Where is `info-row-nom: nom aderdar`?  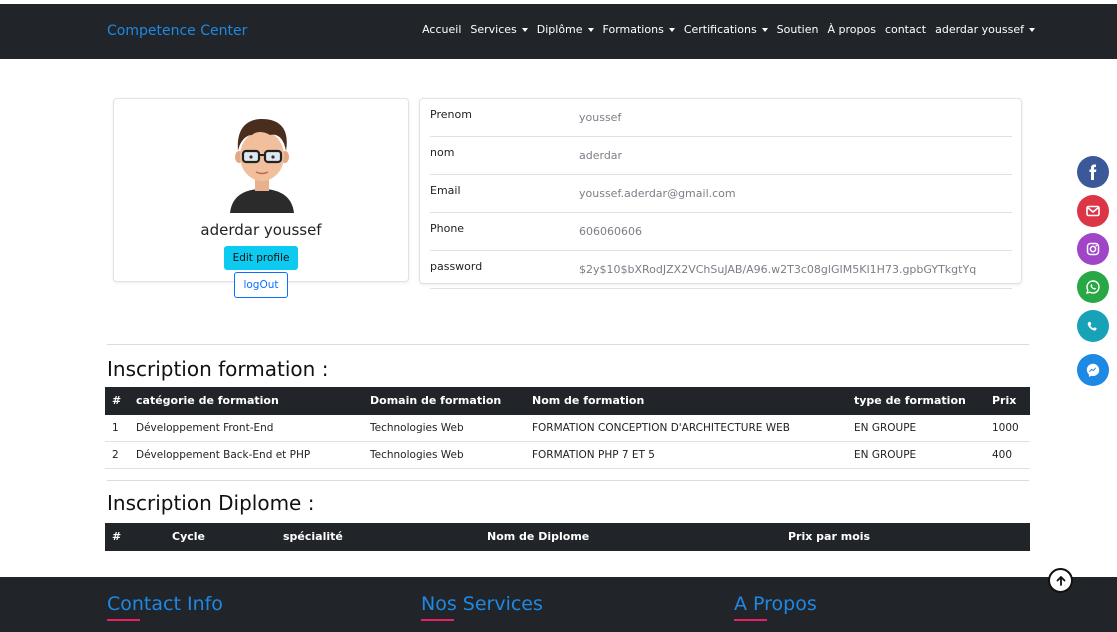 info-row-nom: nom aderdar is located at coordinates (721, 156).